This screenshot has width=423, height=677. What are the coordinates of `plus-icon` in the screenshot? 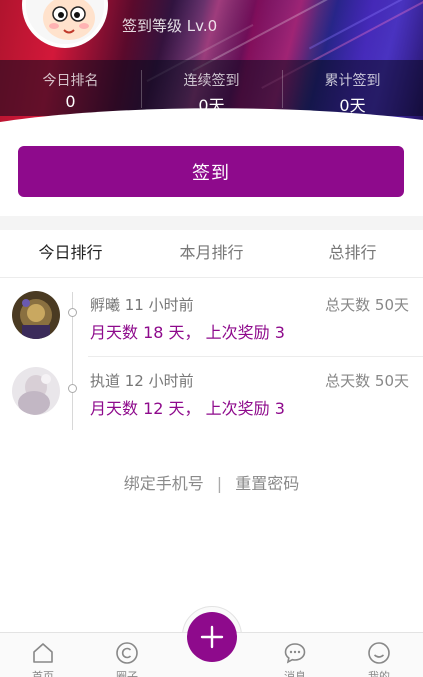 It's located at (212, 637).